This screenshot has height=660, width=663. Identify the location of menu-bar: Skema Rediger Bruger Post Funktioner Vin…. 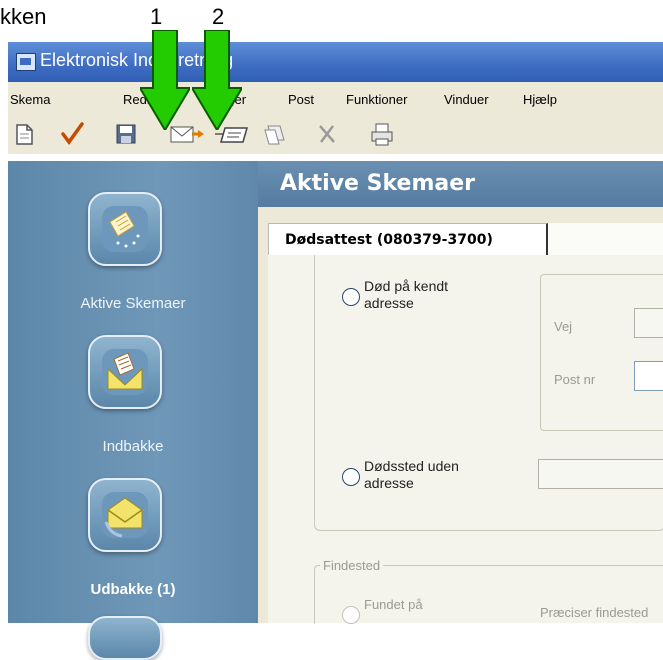
(335, 99).